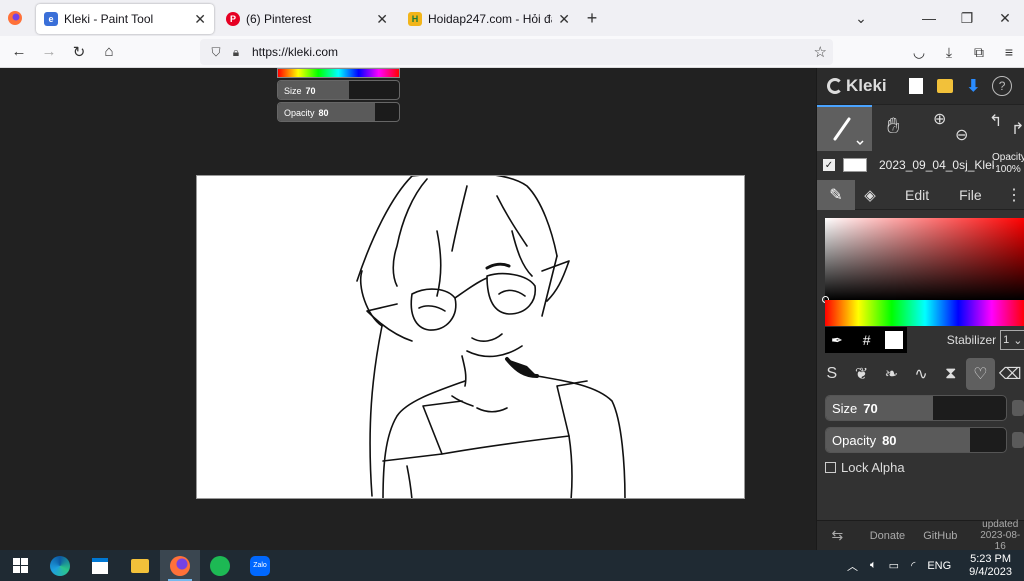  I want to click on tab-title: Kleki - Paint Tool, so click(109, 19).